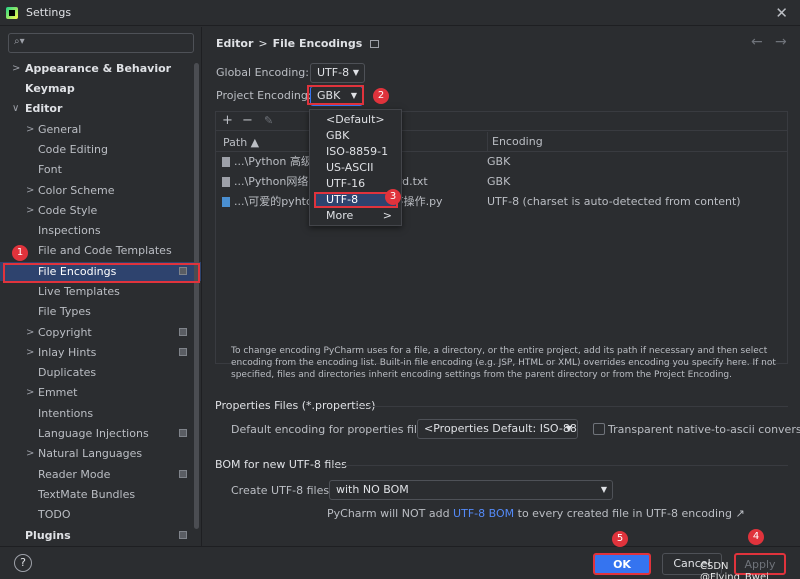 Image resolution: width=800 pixels, height=579 pixels. I want to click on annotation-badge: 2, so click(381, 96).